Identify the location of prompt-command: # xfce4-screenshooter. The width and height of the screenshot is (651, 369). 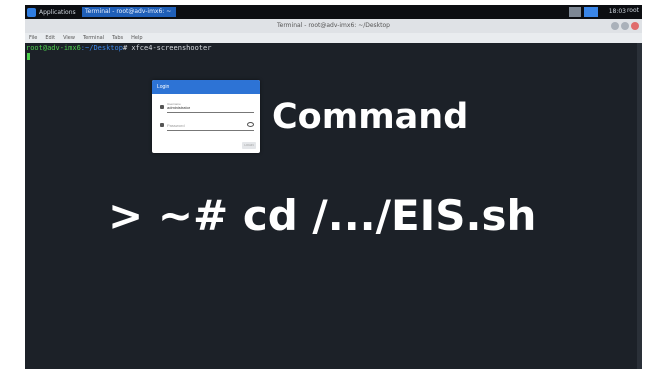
(167, 48).